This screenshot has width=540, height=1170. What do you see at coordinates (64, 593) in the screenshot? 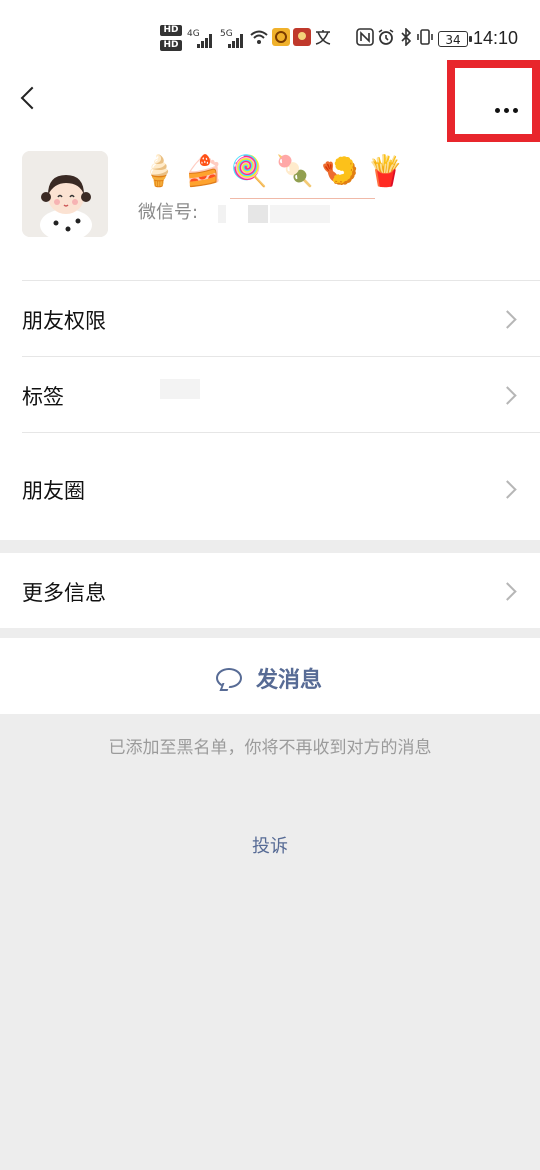
I see `more-info-label: 更多信息` at bounding box center [64, 593].